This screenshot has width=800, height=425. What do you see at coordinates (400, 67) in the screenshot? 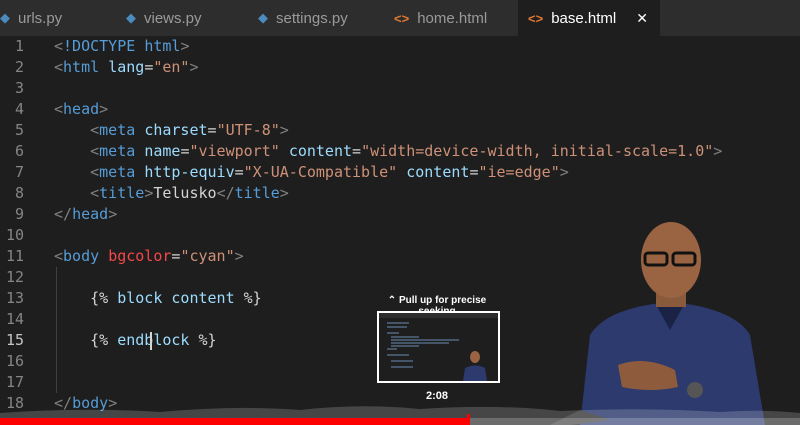
I see `code-line: 2 <html lang="en">` at bounding box center [400, 67].